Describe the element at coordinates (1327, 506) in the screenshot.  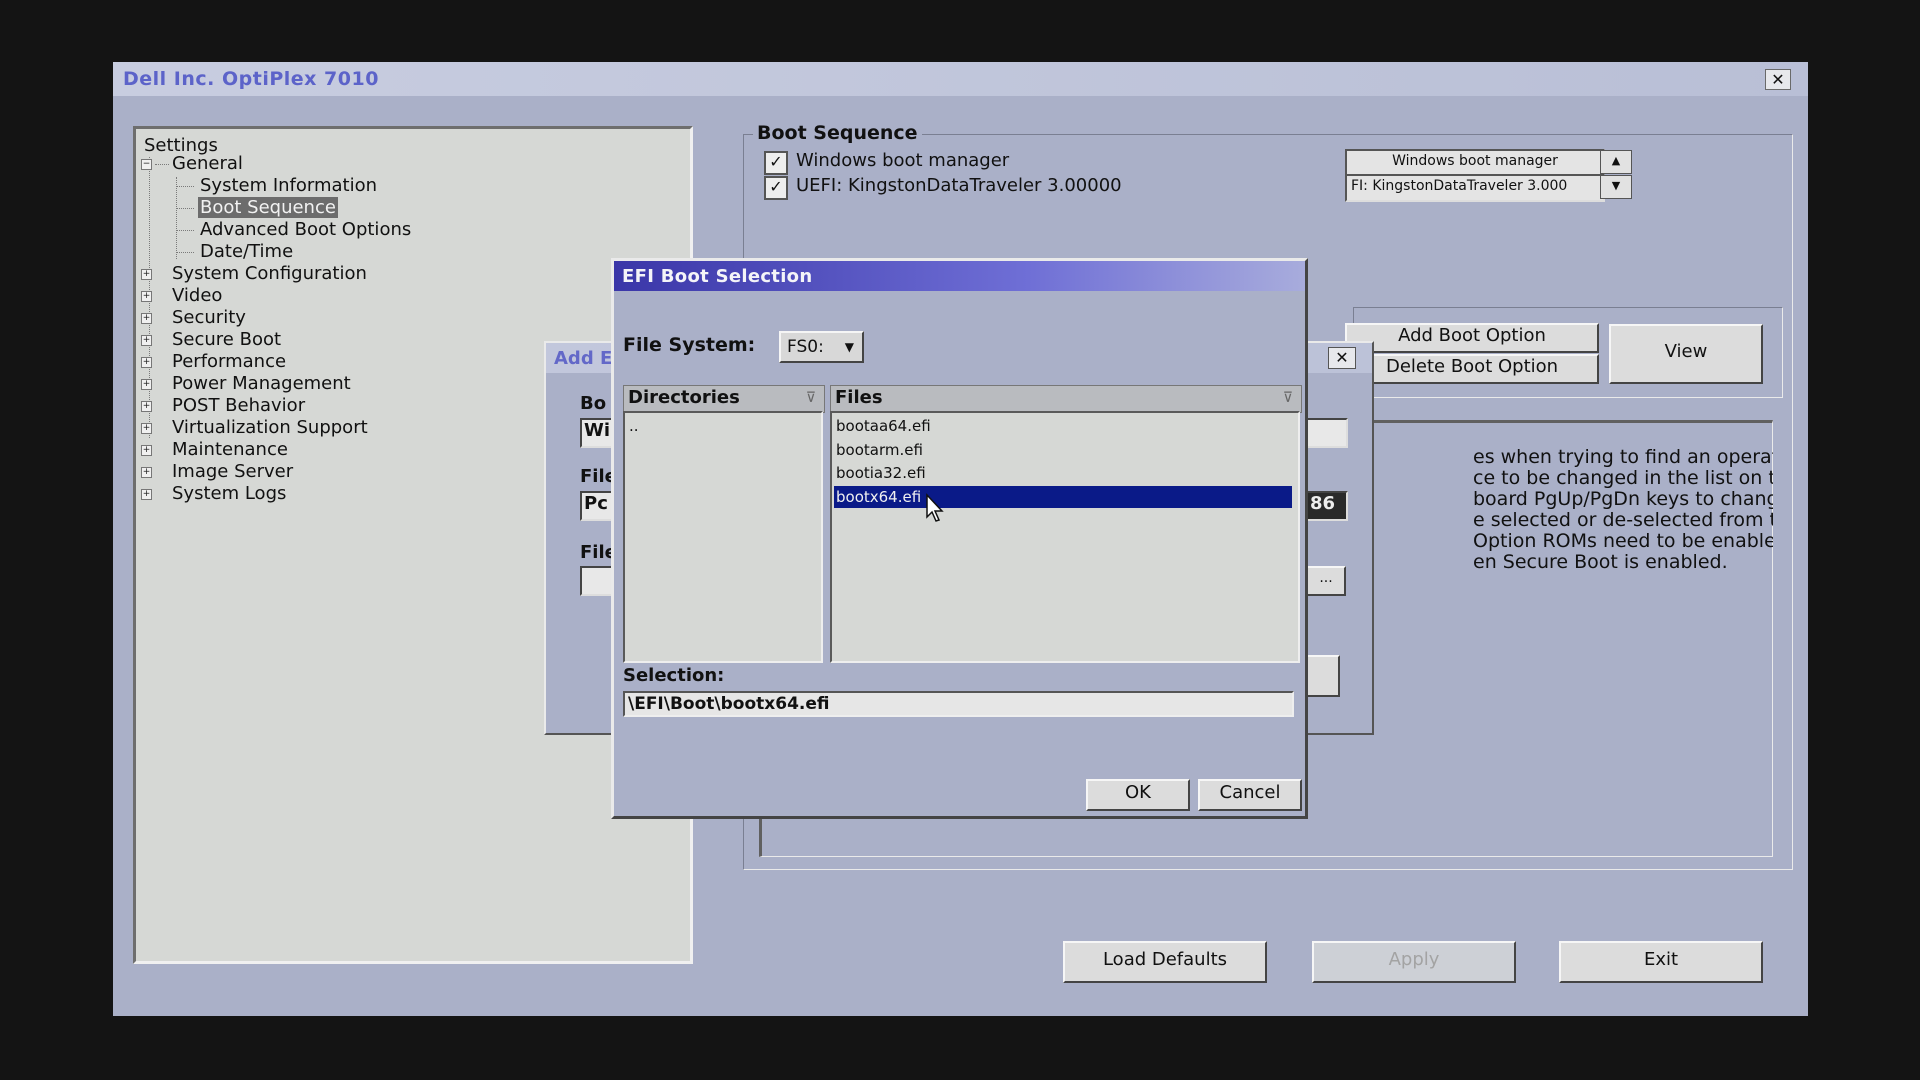
I see `file-system-field-end: 86` at that location.